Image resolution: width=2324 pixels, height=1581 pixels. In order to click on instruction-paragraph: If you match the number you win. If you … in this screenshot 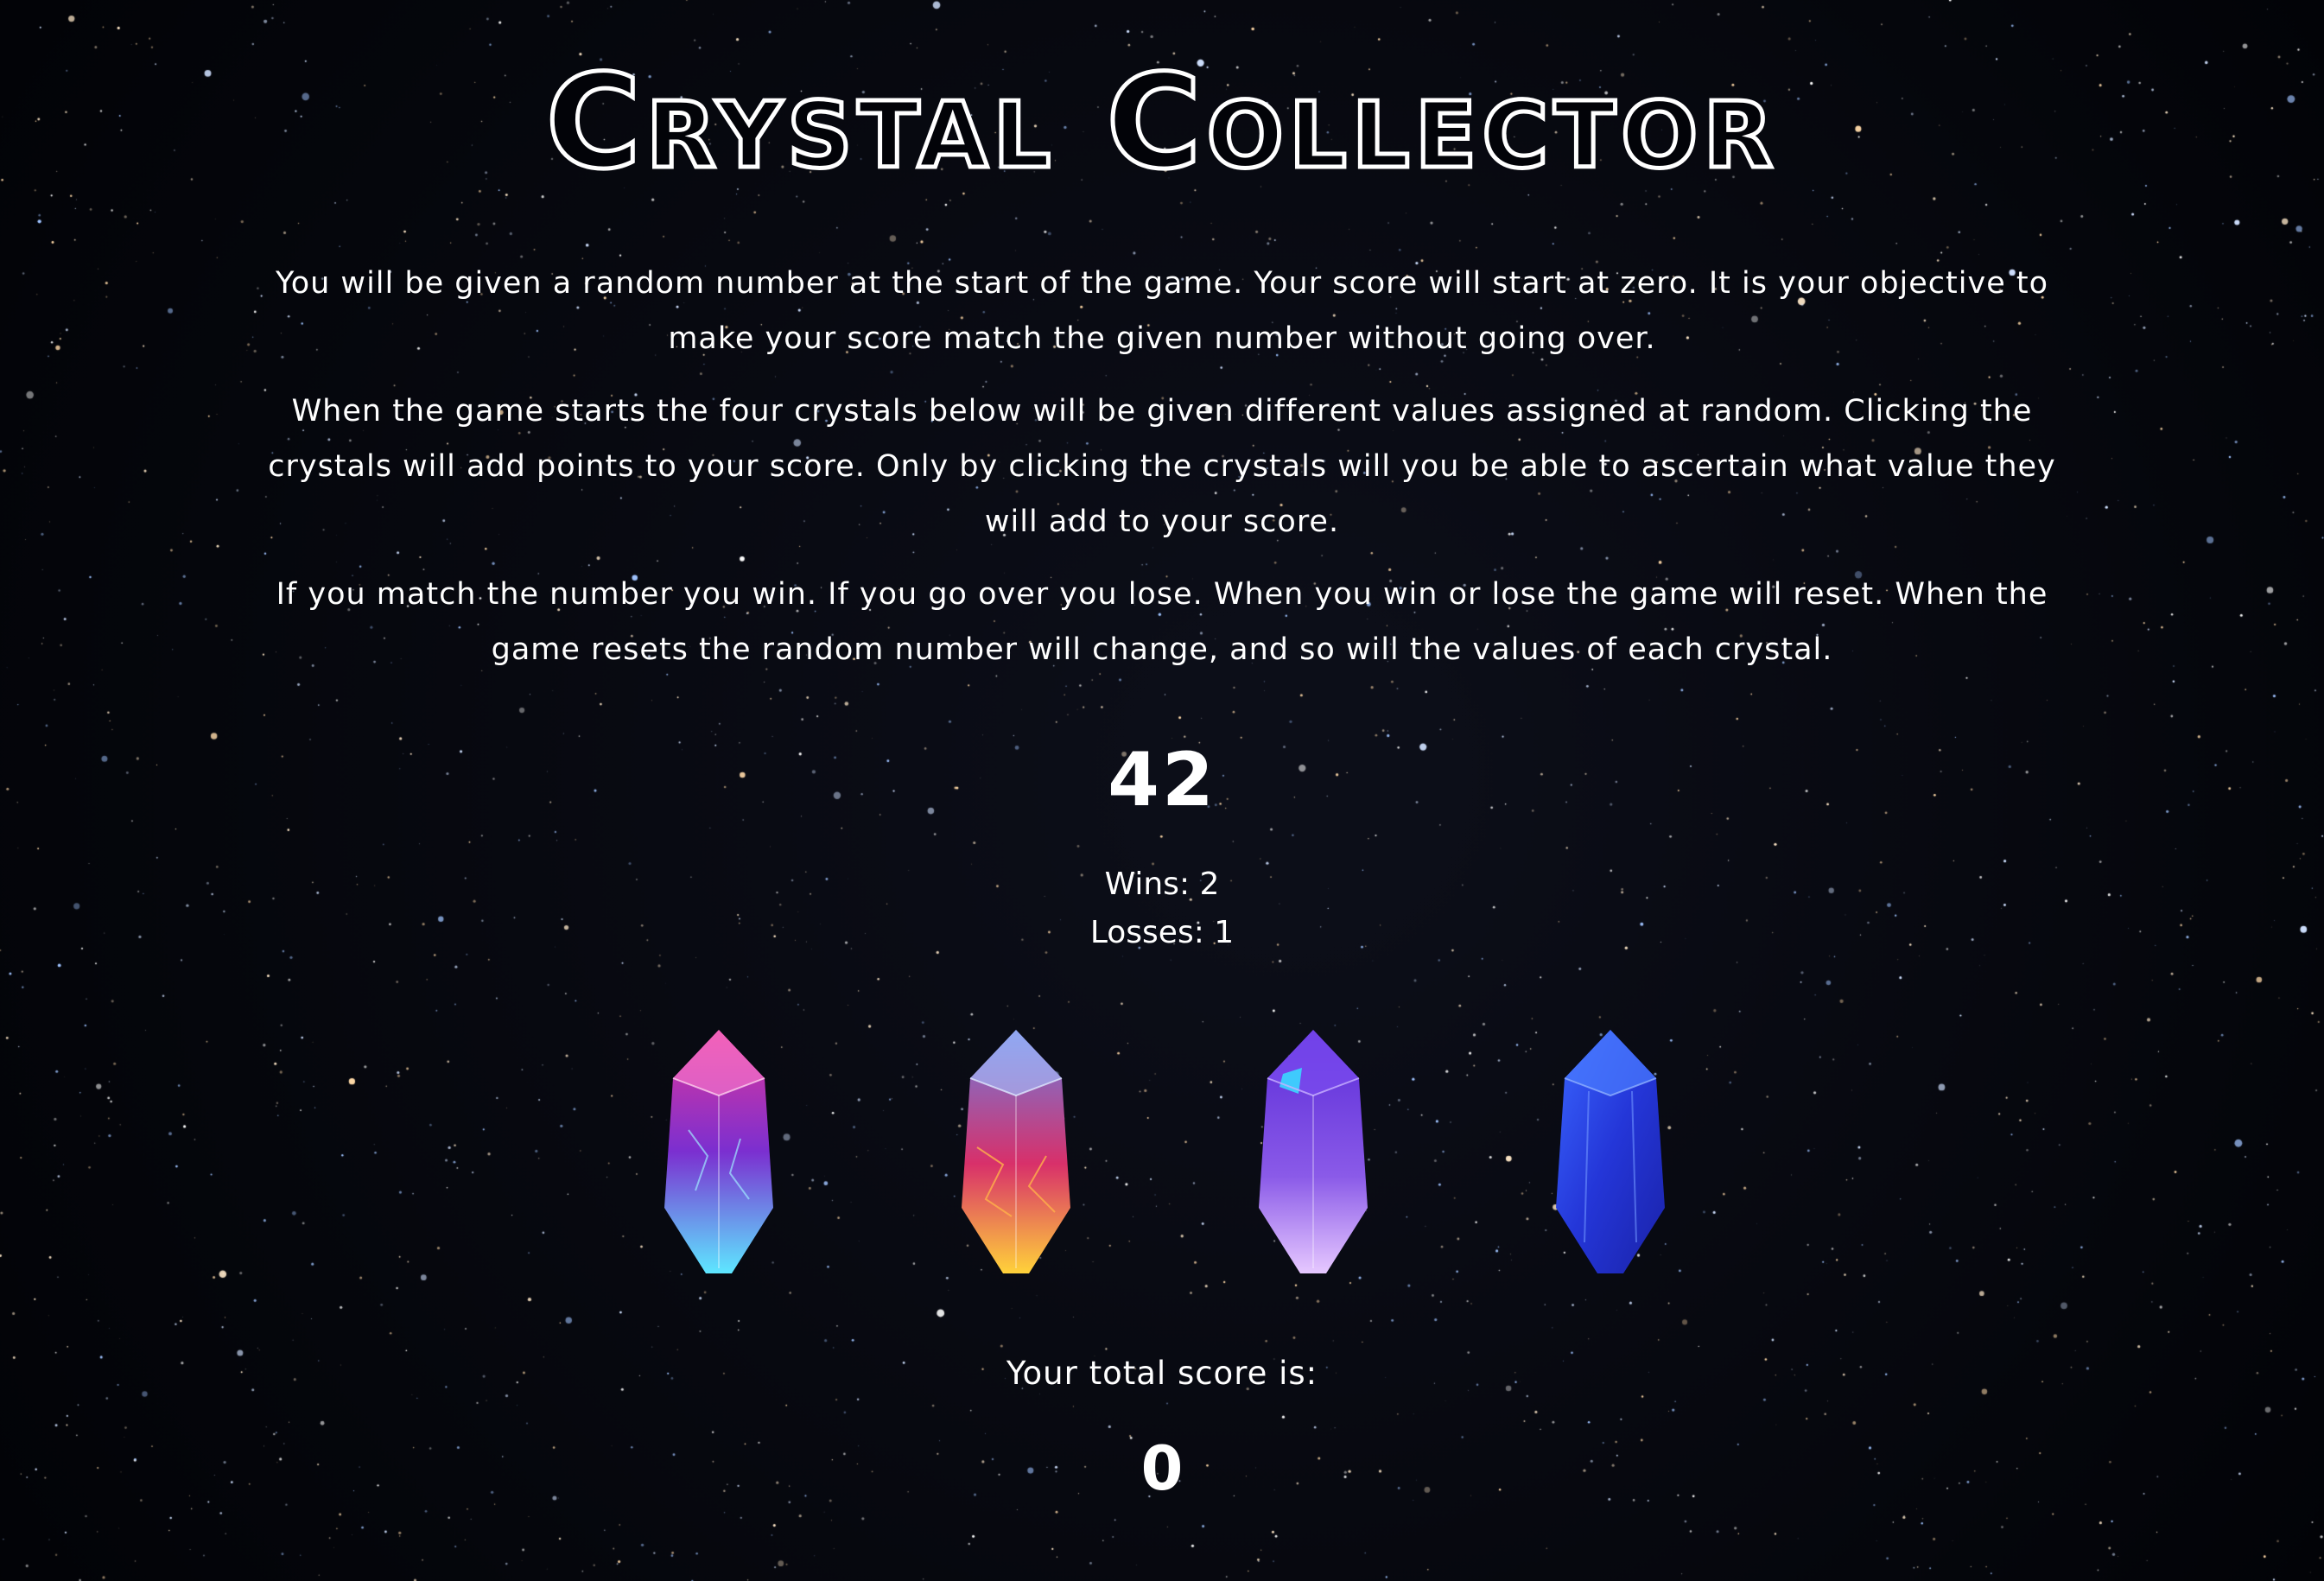, I will do `click(1162, 622)`.